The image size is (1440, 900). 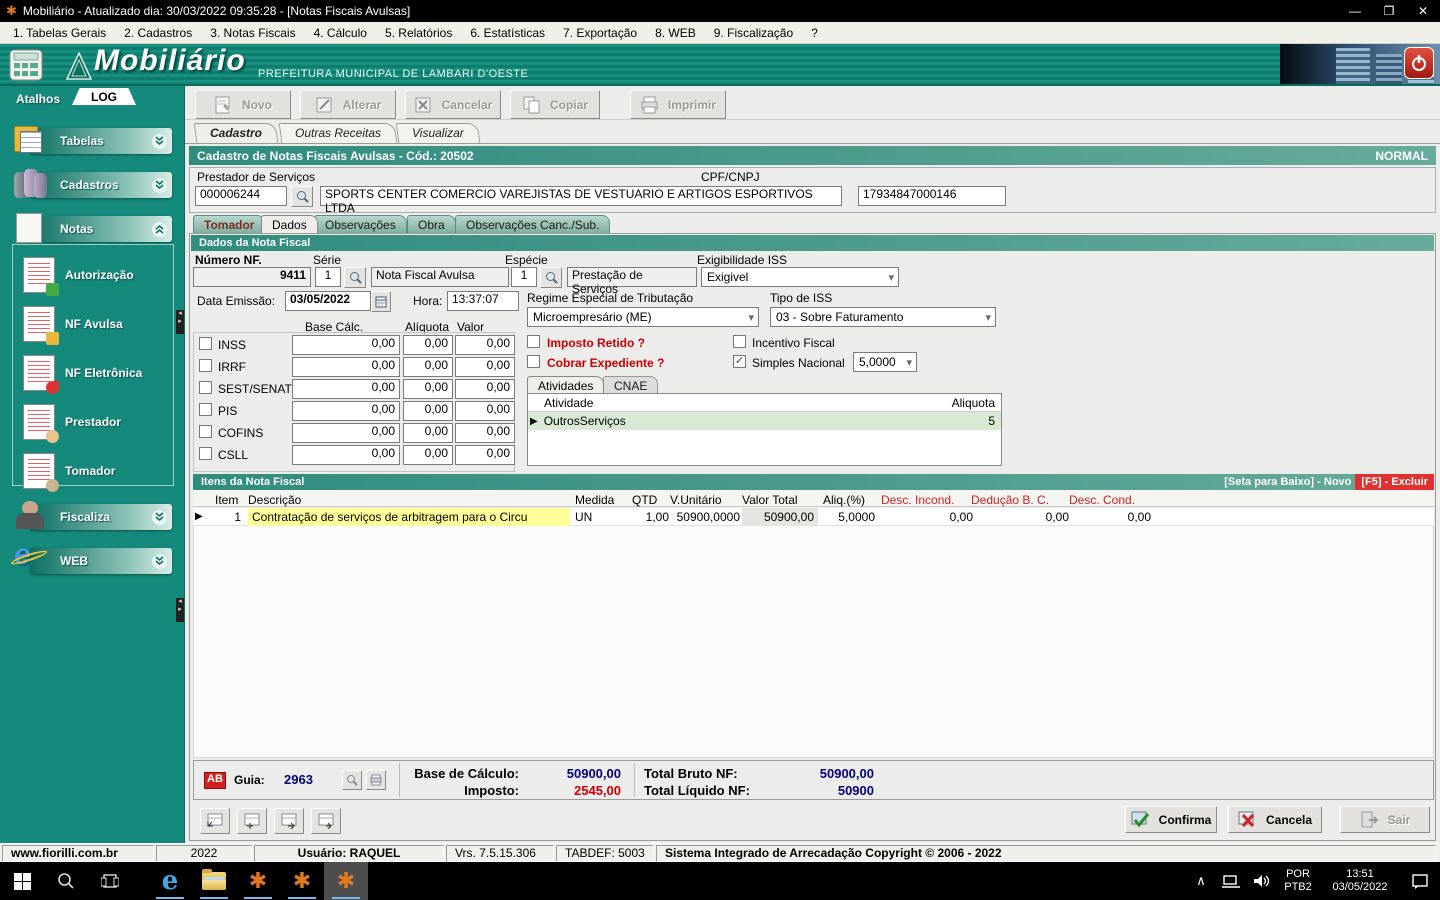 I want to click on sidebar-item-autorizacao: Autorização, so click(x=78, y=276).